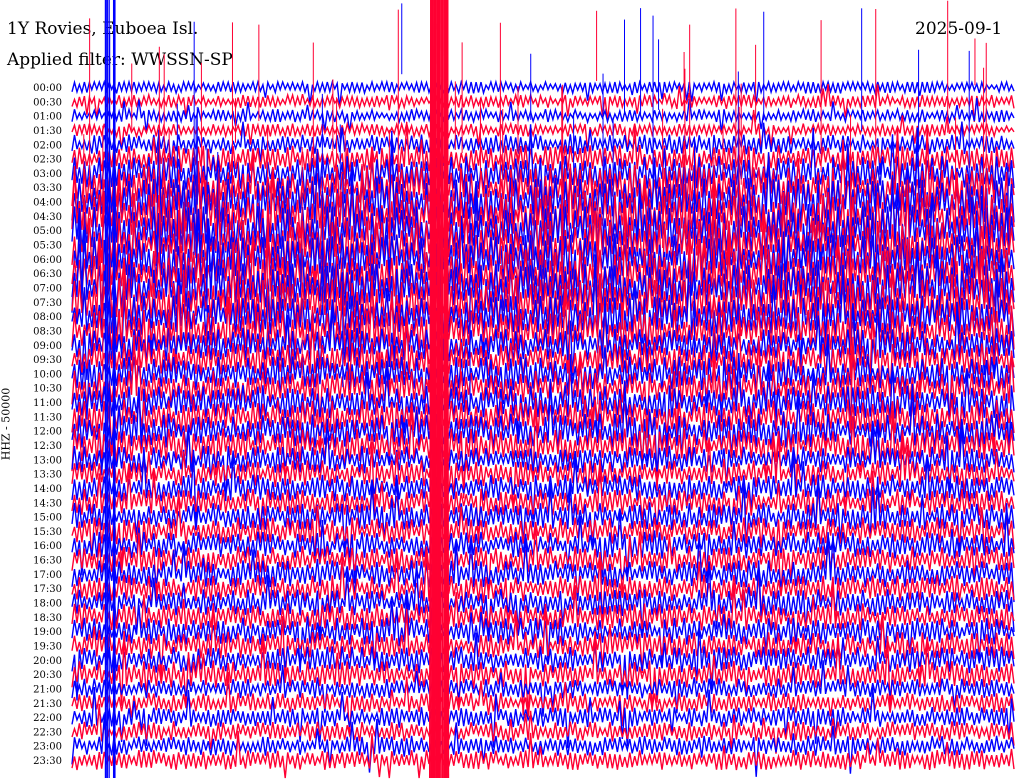 This screenshot has width=1024, height=780. Describe the element at coordinates (47, 288) in the screenshot. I see `row-time-label: 07:00` at that location.